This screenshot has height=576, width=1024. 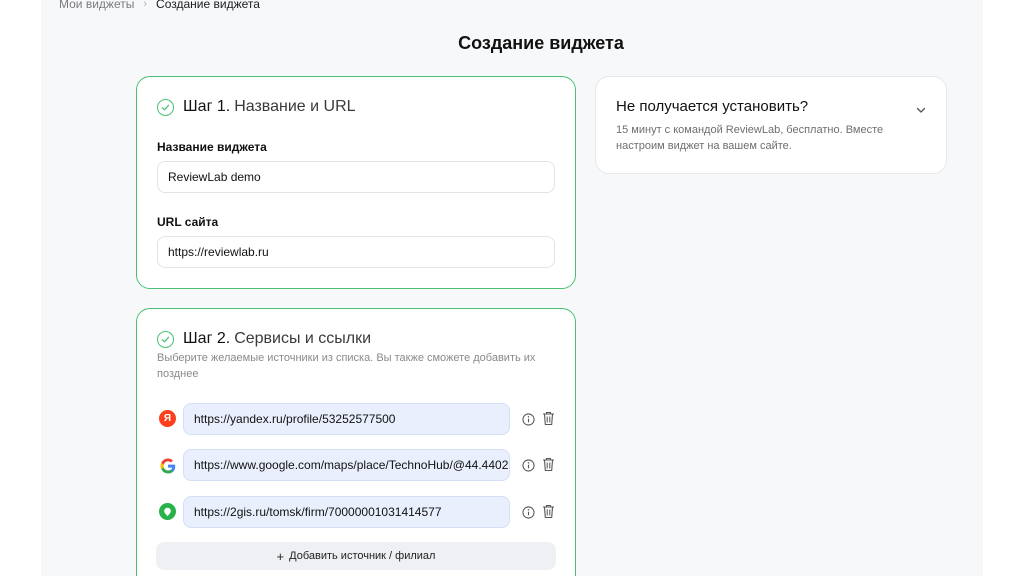 I want to click on step1-title: Название и URL, so click(x=295, y=106).